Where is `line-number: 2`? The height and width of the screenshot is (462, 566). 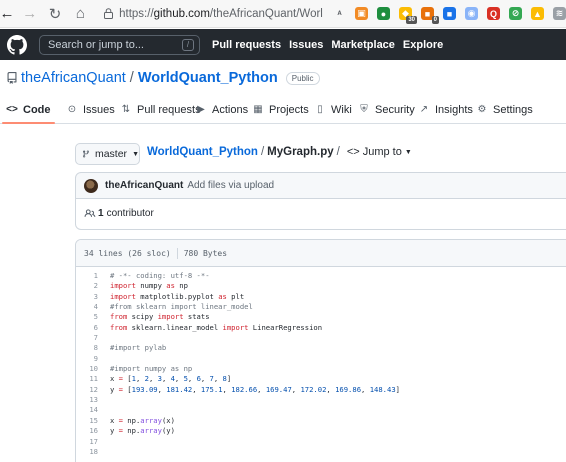 line-number: 2 is located at coordinates (87, 286).